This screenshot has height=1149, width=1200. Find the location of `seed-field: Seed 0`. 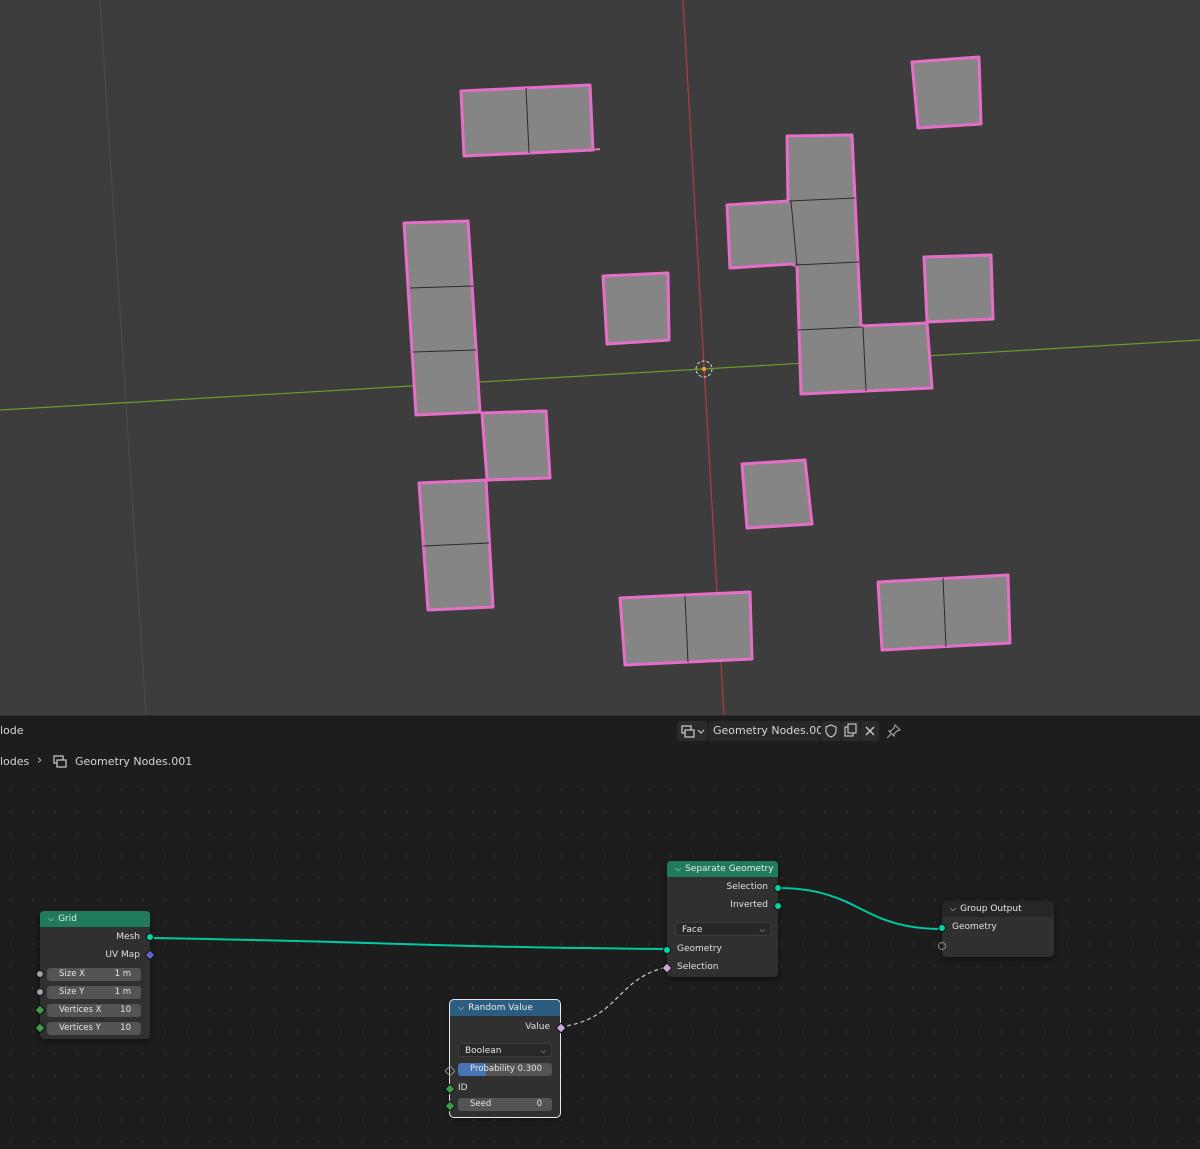

seed-field: Seed 0 is located at coordinates (505, 1104).